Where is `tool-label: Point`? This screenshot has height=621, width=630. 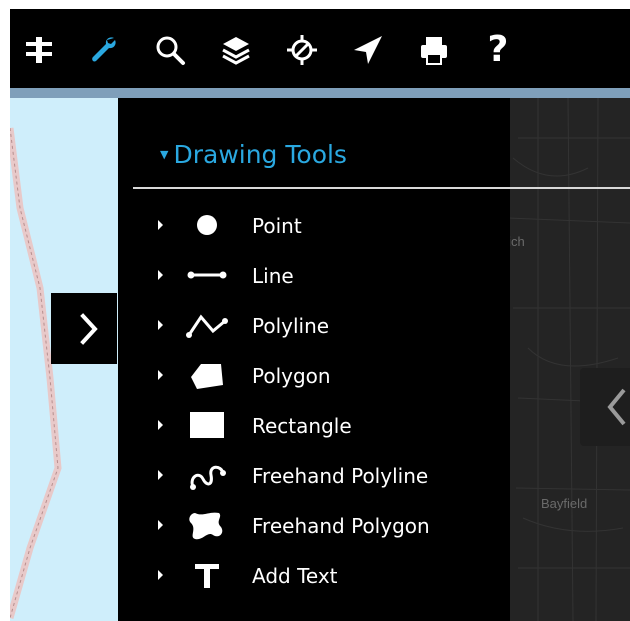 tool-label: Point is located at coordinates (277, 226).